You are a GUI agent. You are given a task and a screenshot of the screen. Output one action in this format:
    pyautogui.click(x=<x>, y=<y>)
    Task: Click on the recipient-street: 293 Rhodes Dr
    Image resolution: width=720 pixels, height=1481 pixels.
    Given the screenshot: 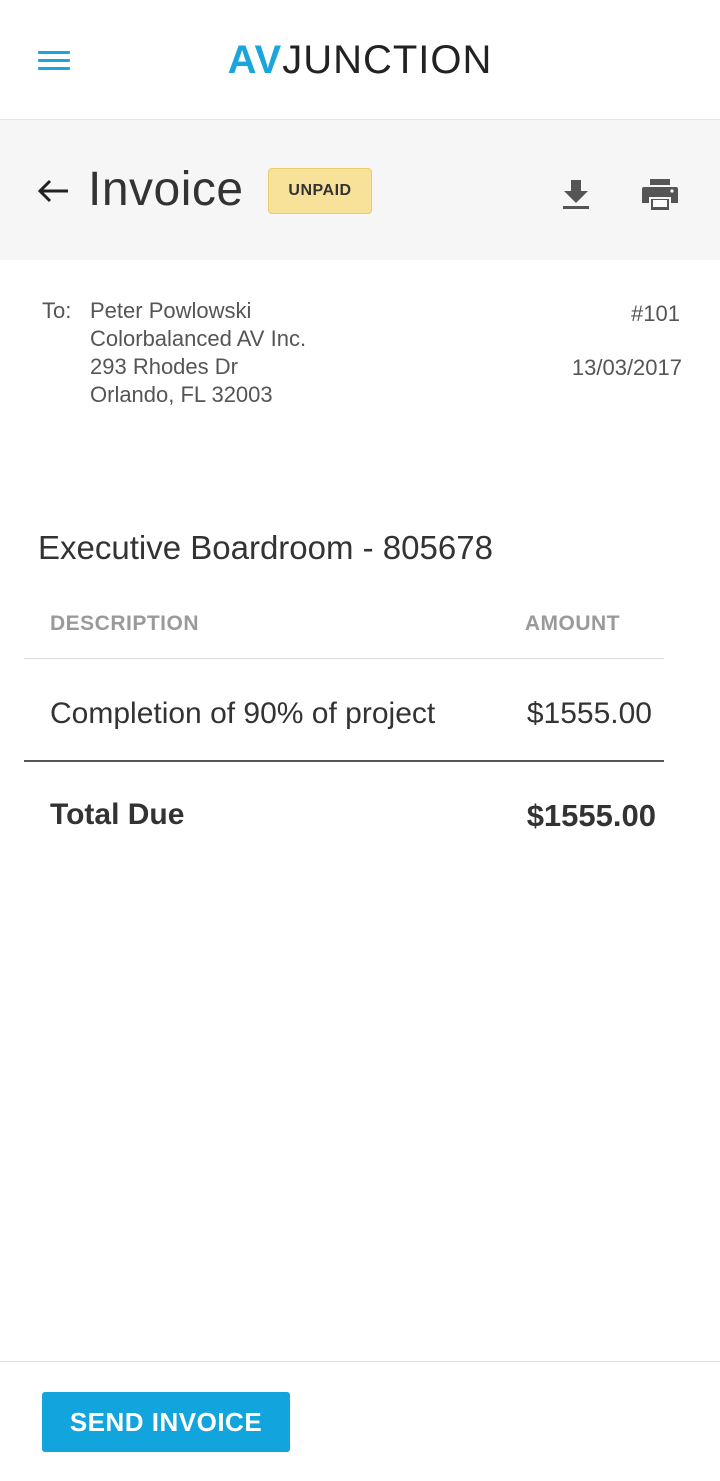 What is the action you would take?
    pyautogui.click(x=164, y=366)
    